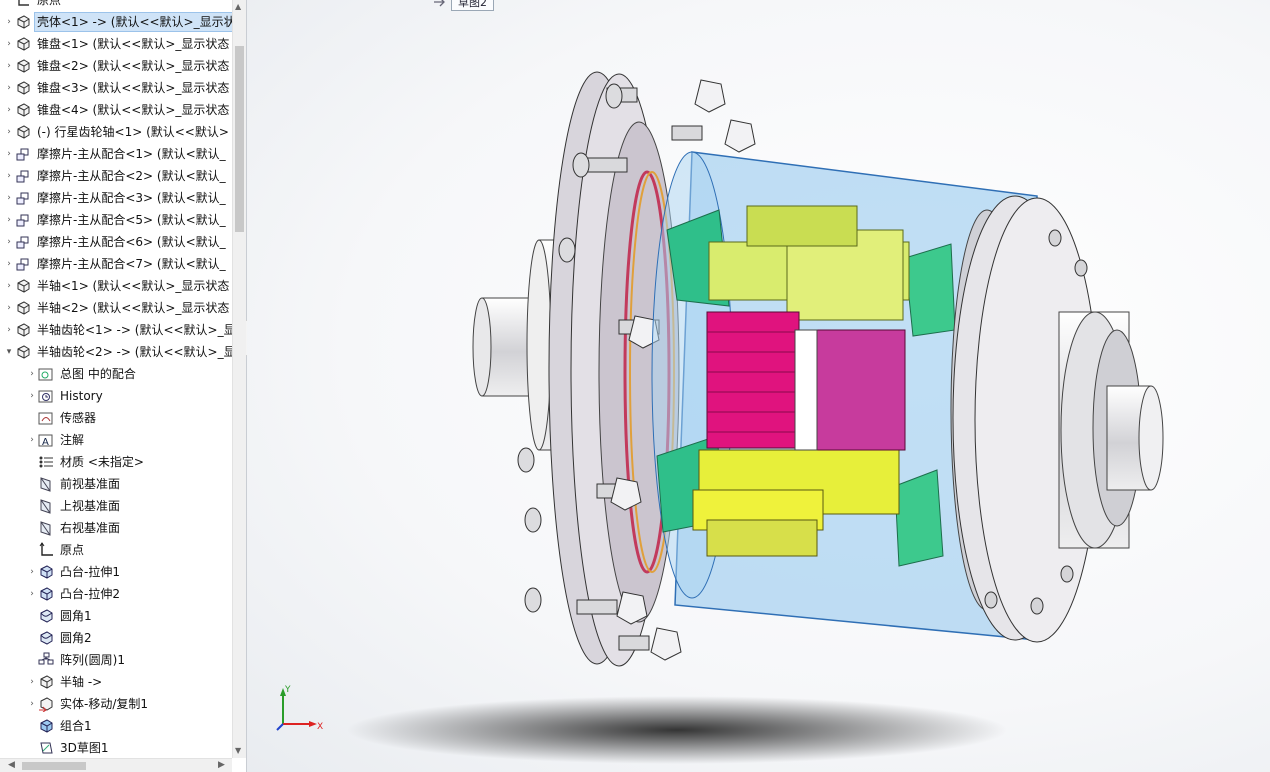 This screenshot has height=772, width=1270. I want to click on tree-item-feature: › A 注解, so click(116, 440).